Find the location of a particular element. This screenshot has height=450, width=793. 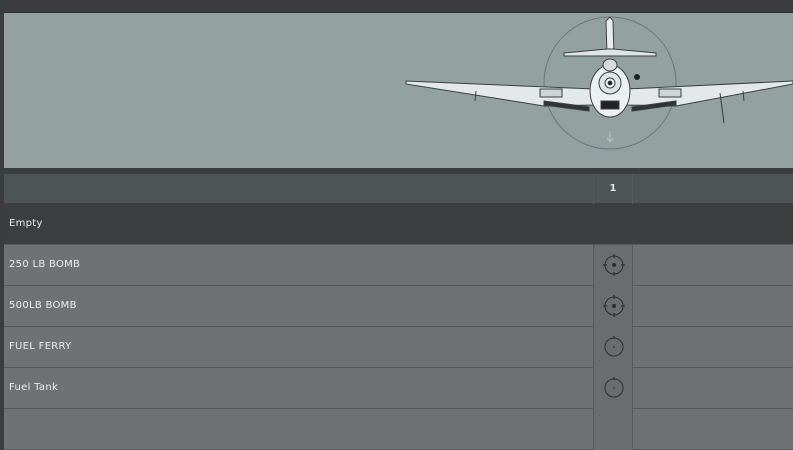

loadout-label: 500LB BOMB is located at coordinates (43, 305).